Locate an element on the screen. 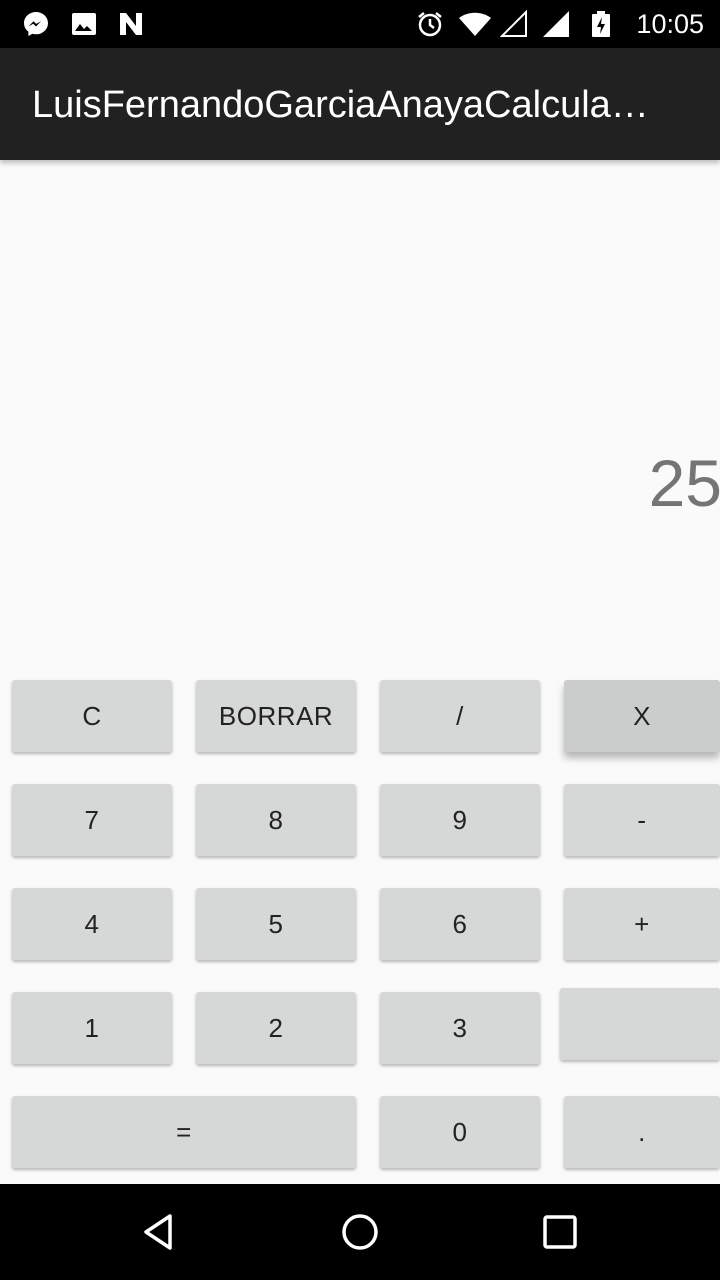  image-icon is located at coordinates (84, 24).